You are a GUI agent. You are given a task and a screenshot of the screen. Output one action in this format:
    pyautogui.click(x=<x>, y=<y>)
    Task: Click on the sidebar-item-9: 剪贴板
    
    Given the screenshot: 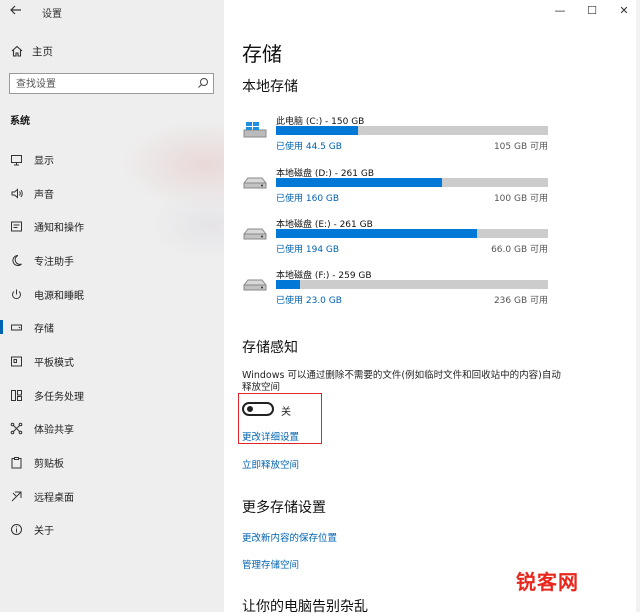 What is the action you would take?
    pyautogui.click(x=112, y=462)
    